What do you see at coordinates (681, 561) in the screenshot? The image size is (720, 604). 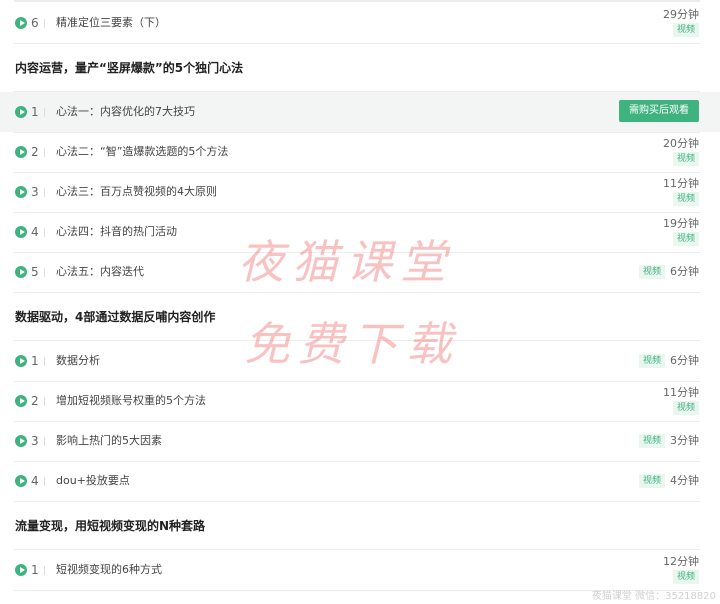 I see `lesson-duration: 12分钟` at bounding box center [681, 561].